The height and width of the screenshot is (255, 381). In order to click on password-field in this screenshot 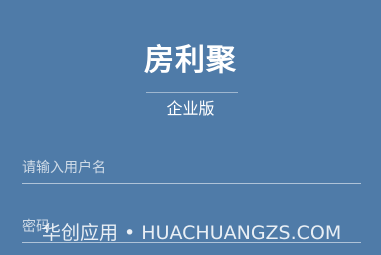, I will do `click(191, 227)`.